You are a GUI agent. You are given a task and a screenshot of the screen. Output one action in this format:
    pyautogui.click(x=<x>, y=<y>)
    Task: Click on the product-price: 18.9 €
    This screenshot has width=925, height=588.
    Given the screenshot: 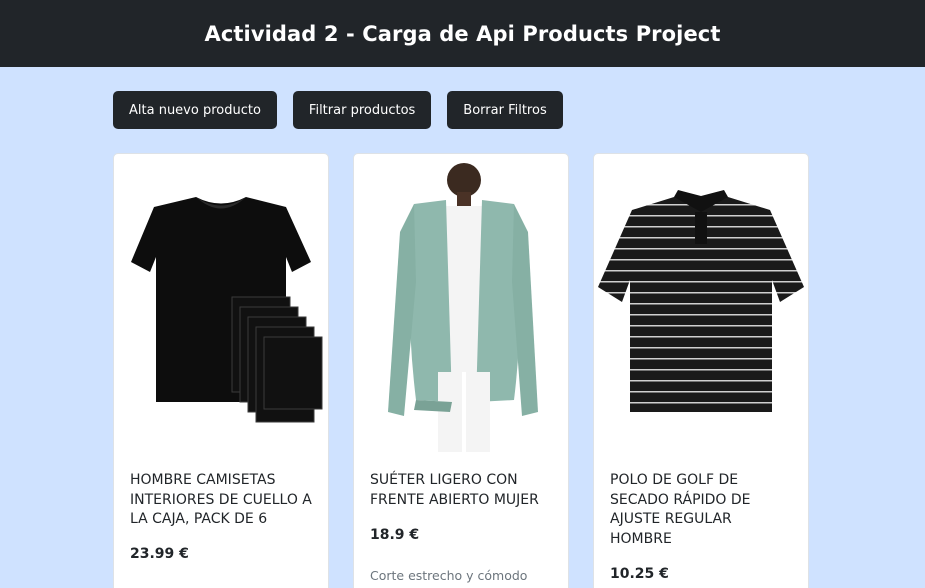 What is the action you would take?
    pyautogui.click(x=395, y=535)
    